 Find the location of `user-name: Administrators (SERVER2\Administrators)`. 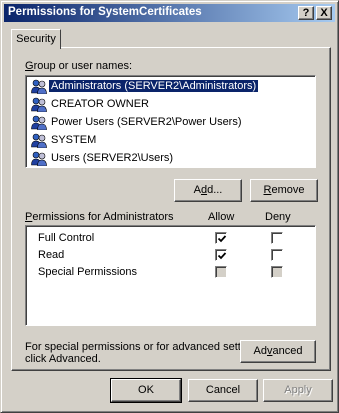

user-name: Administrators (SERVER2\Administrators) is located at coordinates (153, 86).